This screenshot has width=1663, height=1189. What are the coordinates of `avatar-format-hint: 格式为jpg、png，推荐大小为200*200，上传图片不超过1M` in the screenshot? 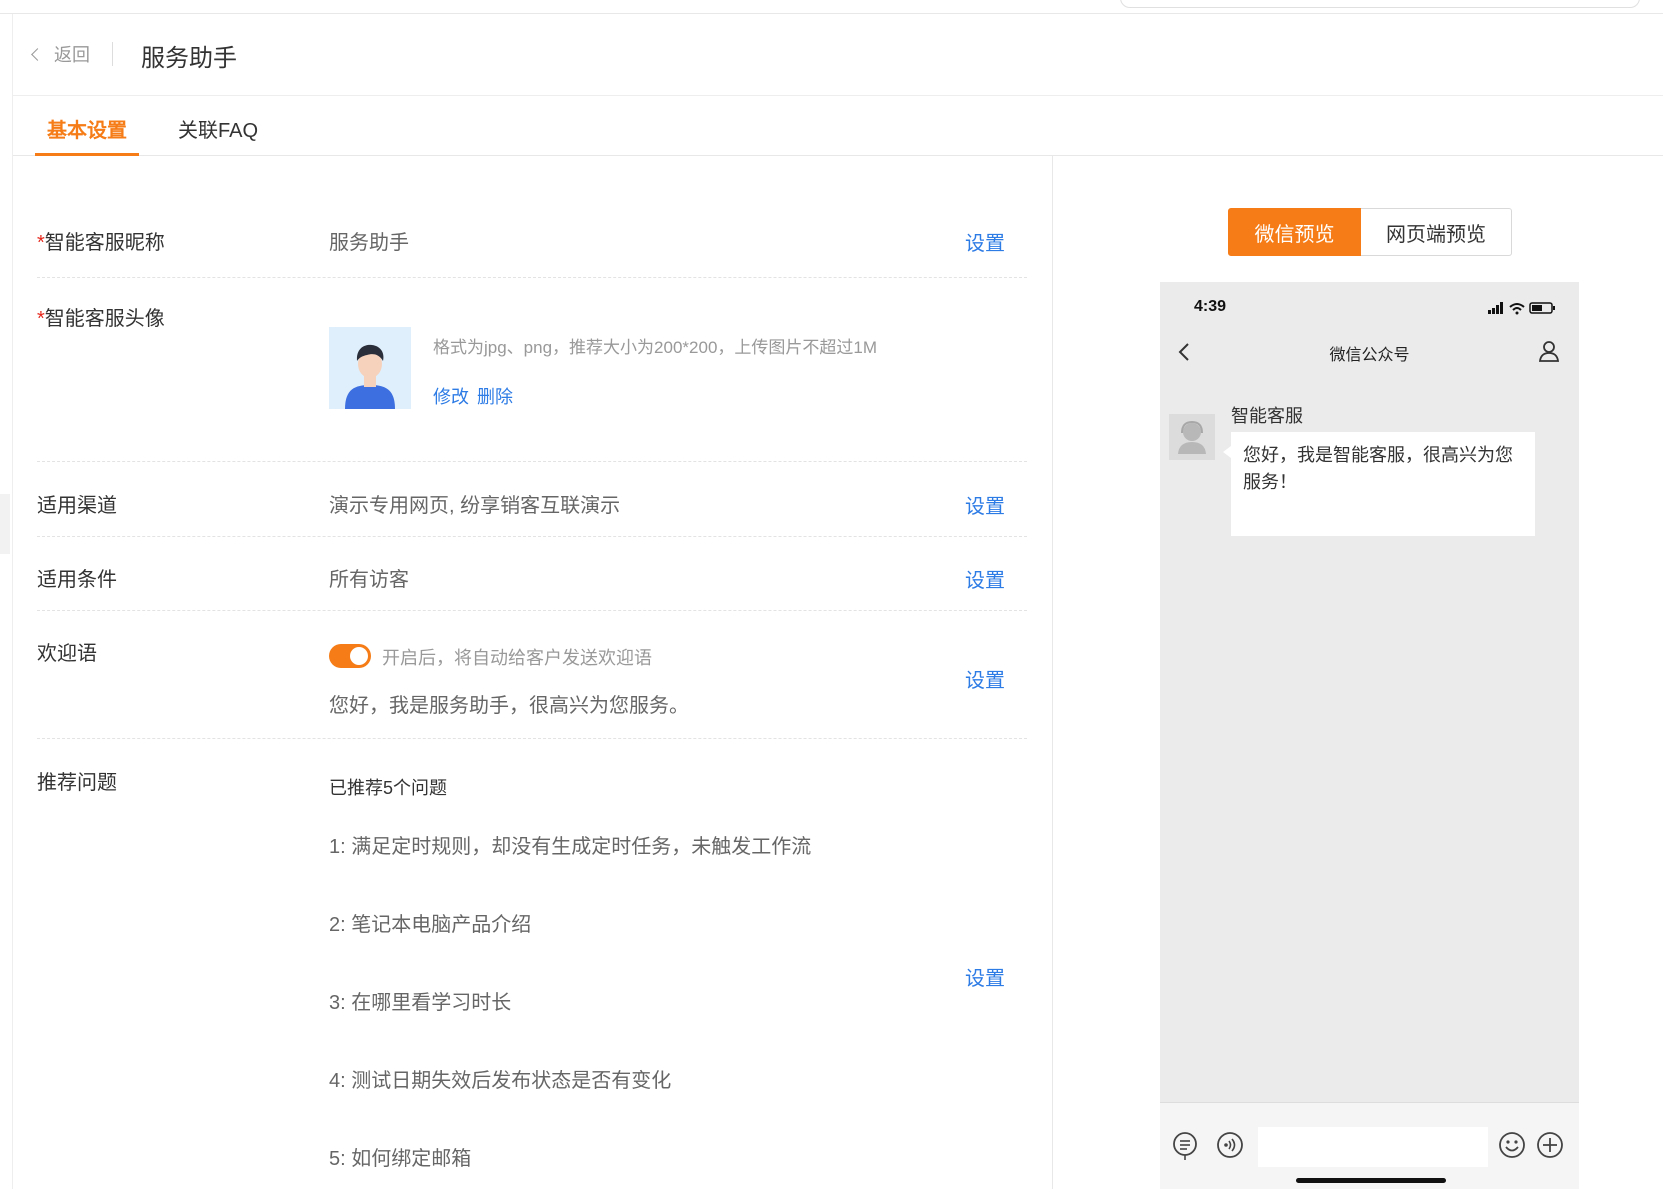 It's located at (655, 347).